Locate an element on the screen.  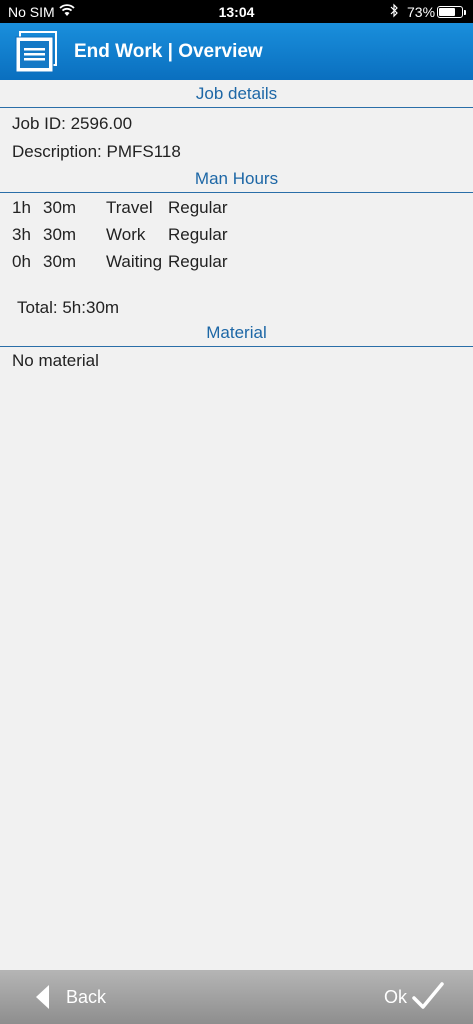
back-label: Back is located at coordinates (86, 997).